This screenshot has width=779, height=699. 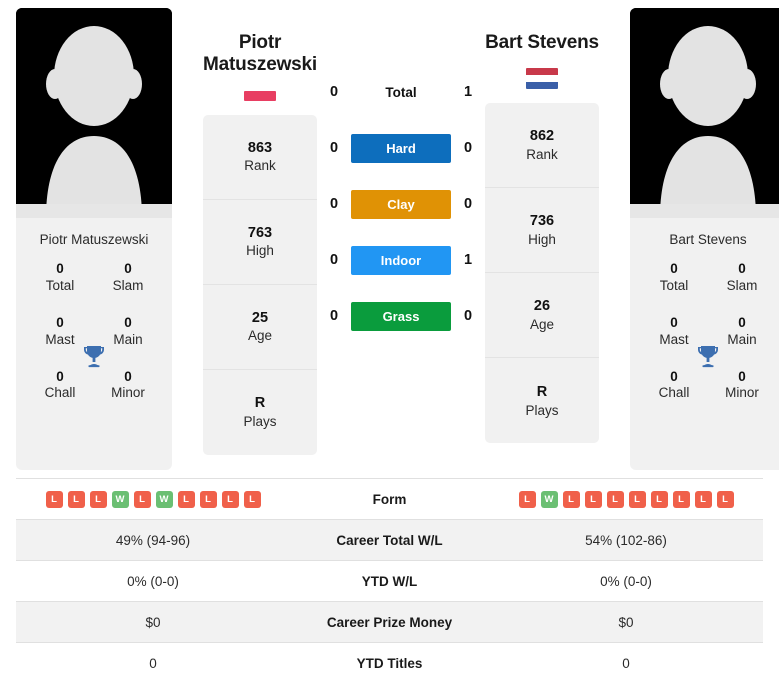 I want to click on row-label-ytd-titles: YTD Titles, so click(x=389, y=663).